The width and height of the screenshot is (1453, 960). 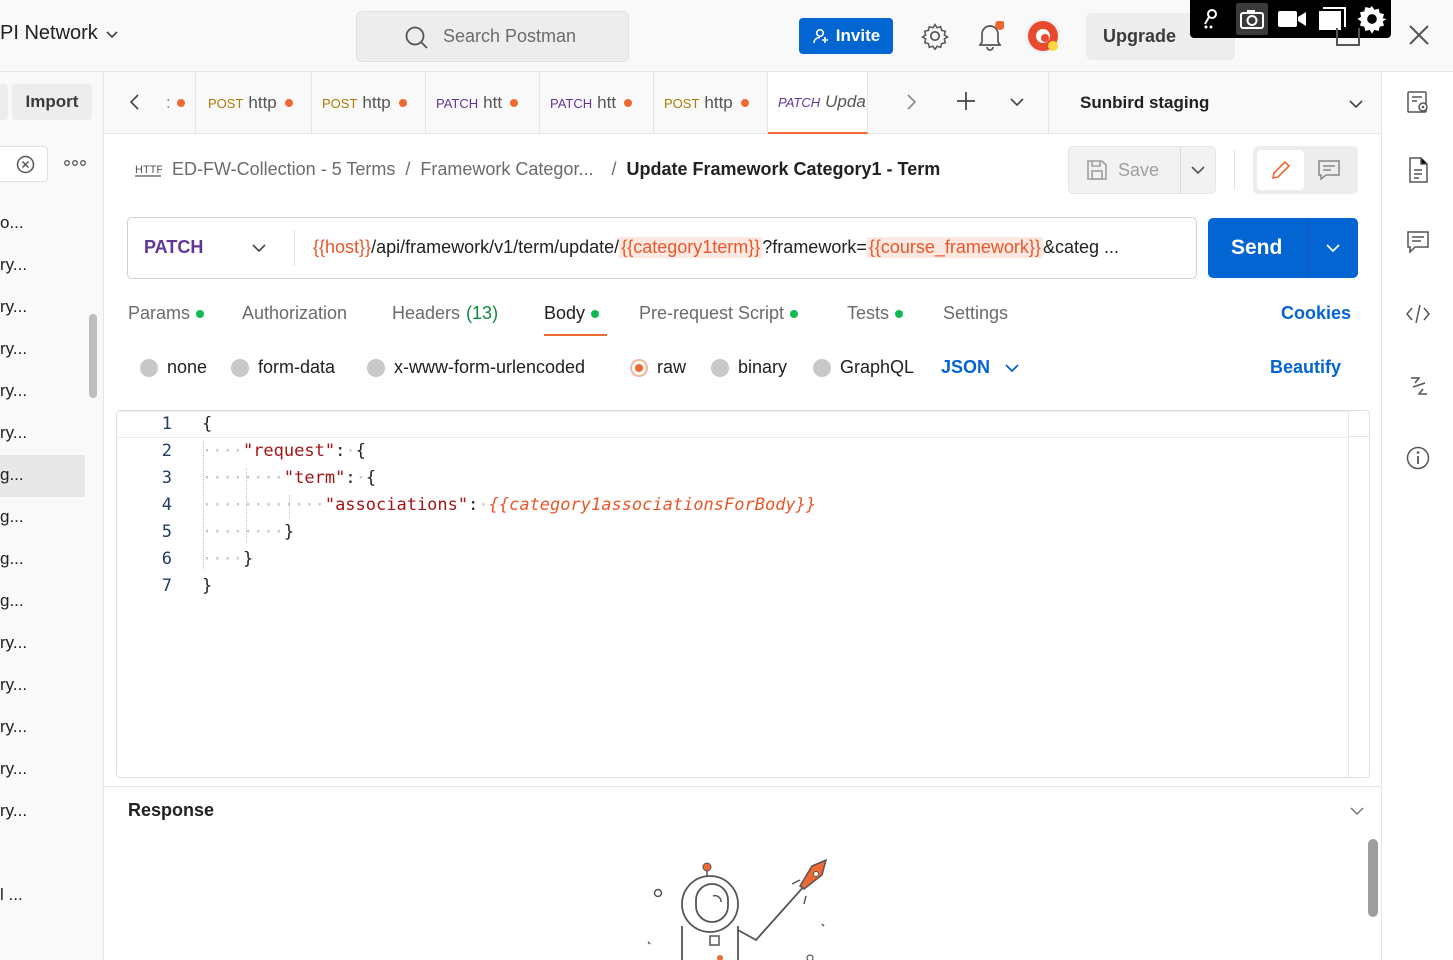 What do you see at coordinates (719, 313) in the screenshot?
I see `tab-prerequest-script: Pre-request Script` at bounding box center [719, 313].